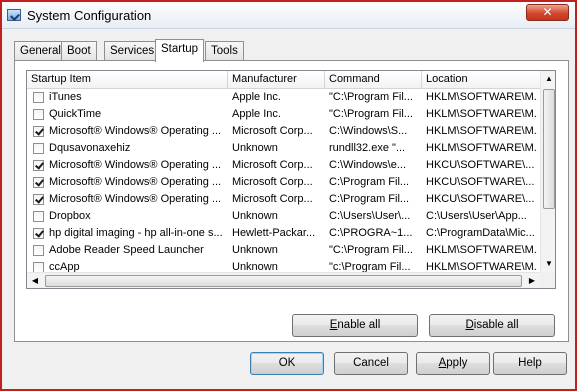 The image size is (577, 391). What do you see at coordinates (457, 363) in the screenshot?
I see `apply-label: pply` at bounding box center [457, 363].